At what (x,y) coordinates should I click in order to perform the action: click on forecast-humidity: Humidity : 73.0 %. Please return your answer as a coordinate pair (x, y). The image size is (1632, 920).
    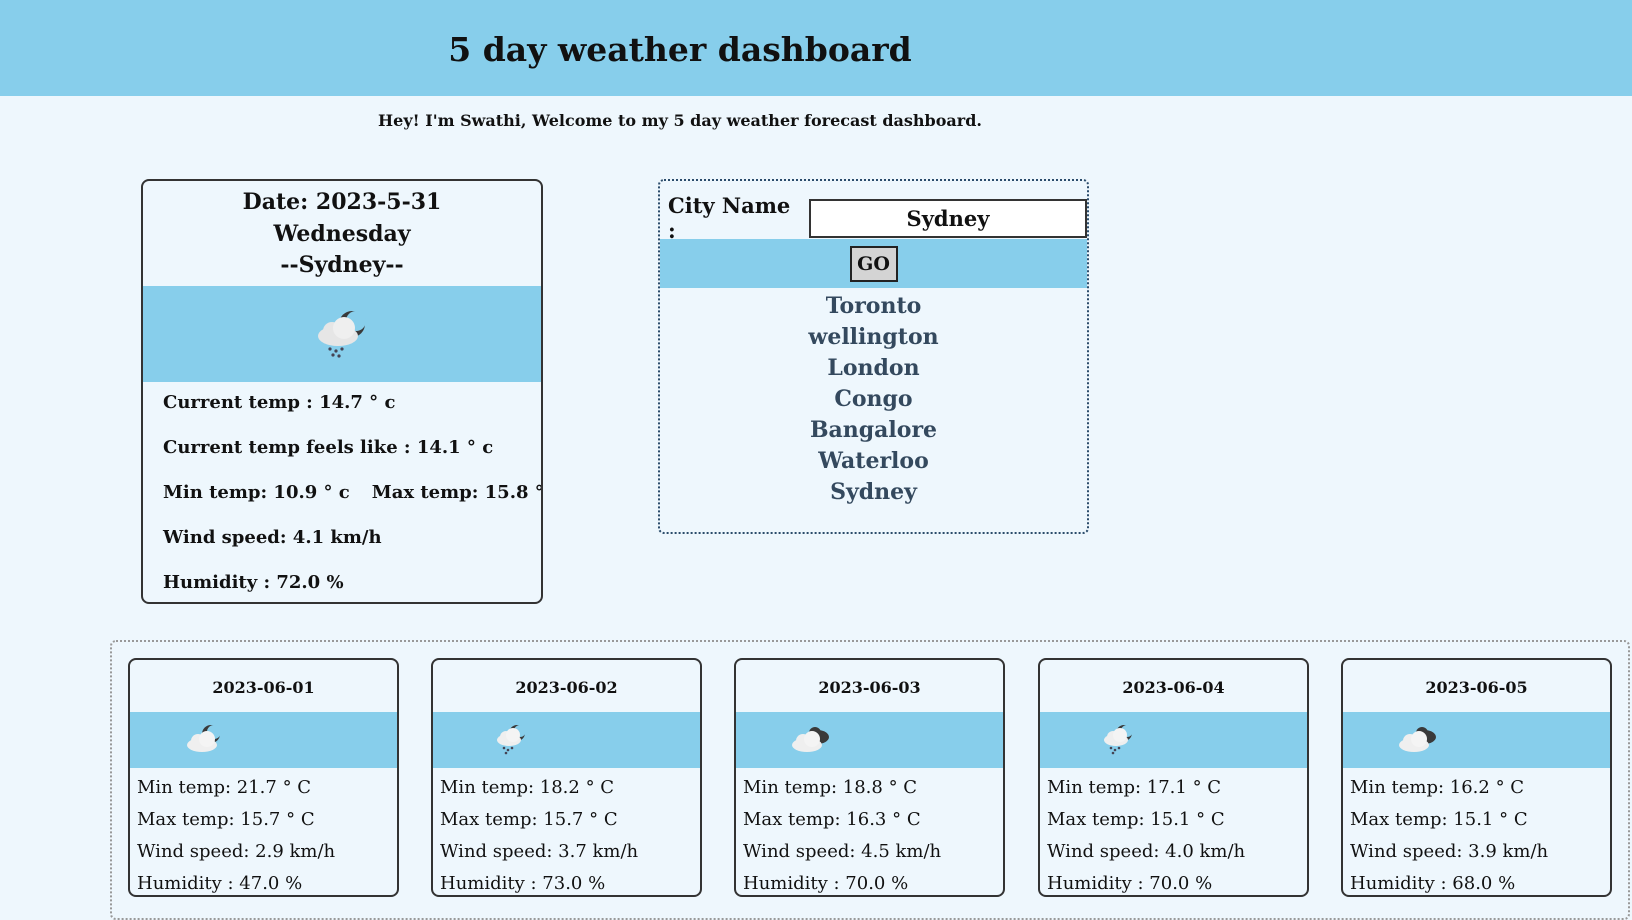
    Looking at the image, I should click on (523, 883).